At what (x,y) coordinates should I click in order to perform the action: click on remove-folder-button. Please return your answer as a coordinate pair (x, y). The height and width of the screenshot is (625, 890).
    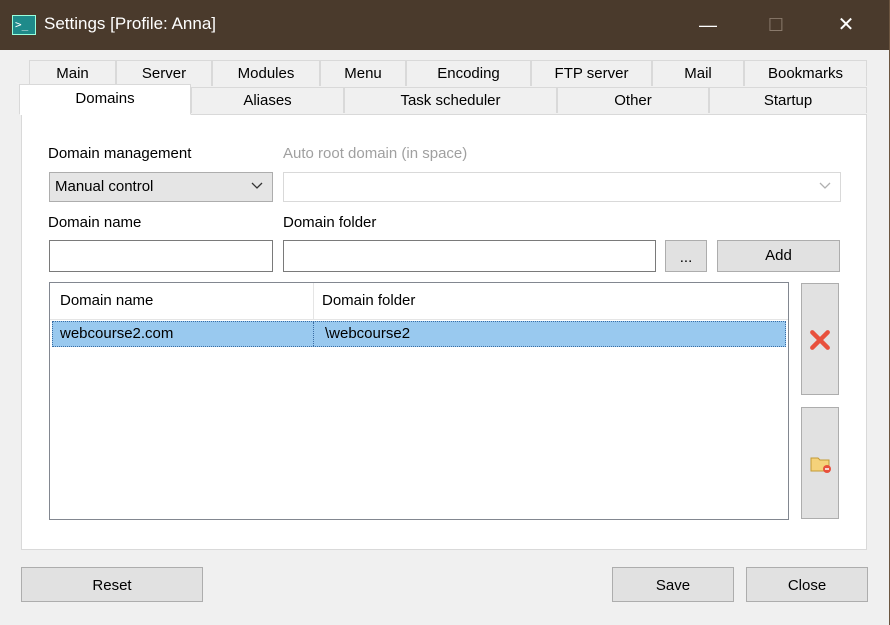
    Looking at the image, I should click on (820, 463).